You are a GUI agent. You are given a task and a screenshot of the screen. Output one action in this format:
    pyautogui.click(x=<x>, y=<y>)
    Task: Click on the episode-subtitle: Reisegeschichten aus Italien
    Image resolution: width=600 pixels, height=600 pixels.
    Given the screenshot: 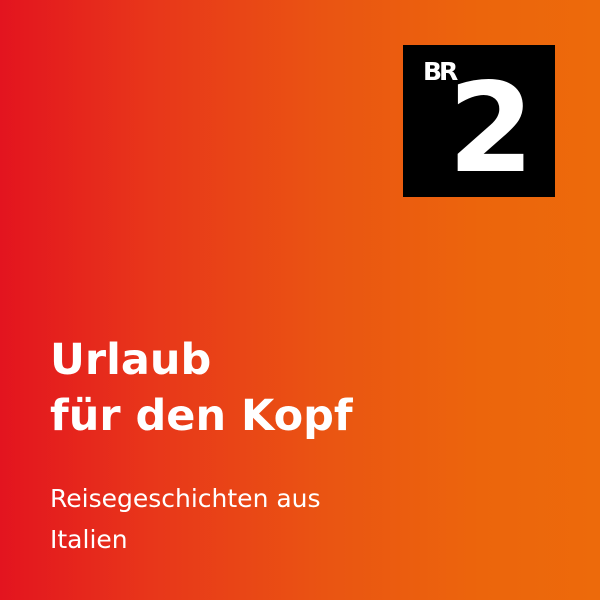 What is the action you would take?
    pyautogui.click(x=185, y=519)
    